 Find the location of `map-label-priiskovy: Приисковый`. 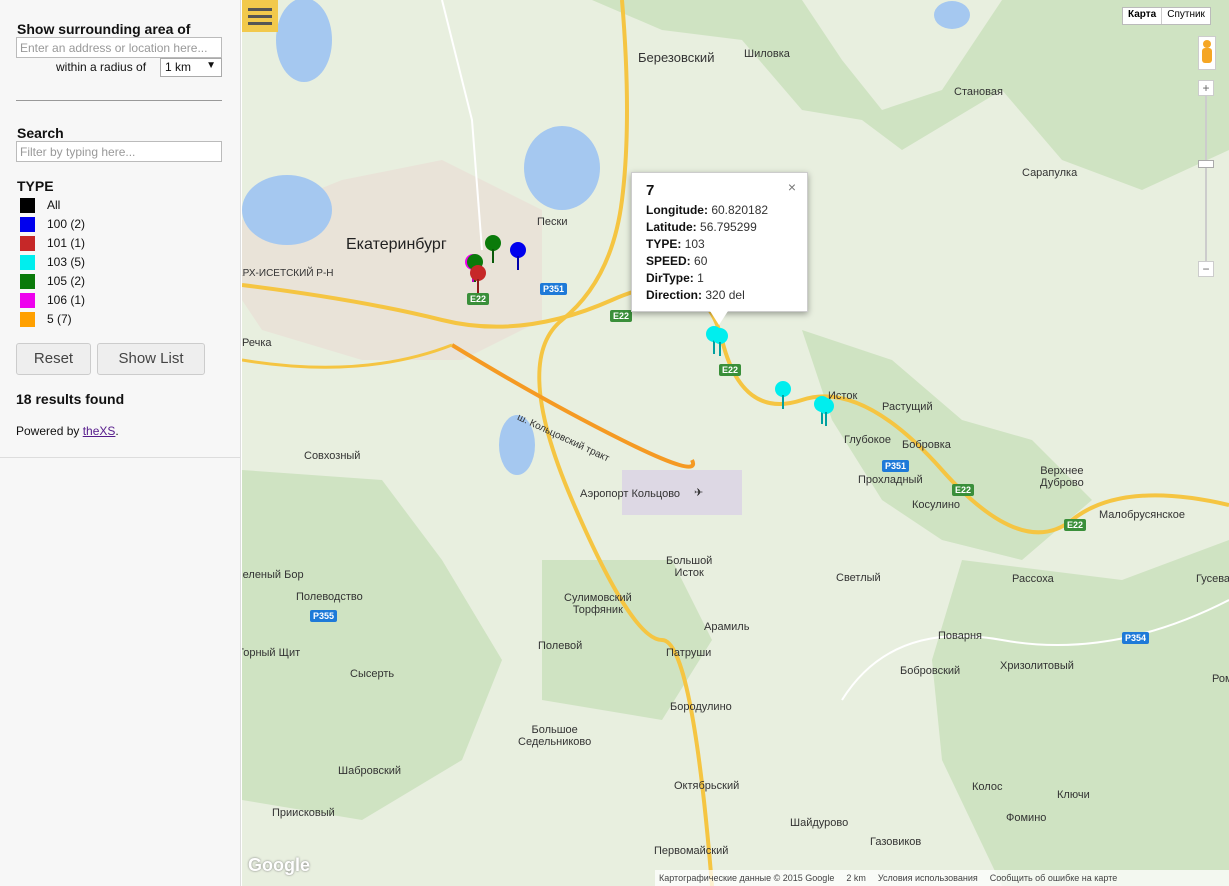

map-label-priiskovy: Приисковый is located at coordinates (303, 813).